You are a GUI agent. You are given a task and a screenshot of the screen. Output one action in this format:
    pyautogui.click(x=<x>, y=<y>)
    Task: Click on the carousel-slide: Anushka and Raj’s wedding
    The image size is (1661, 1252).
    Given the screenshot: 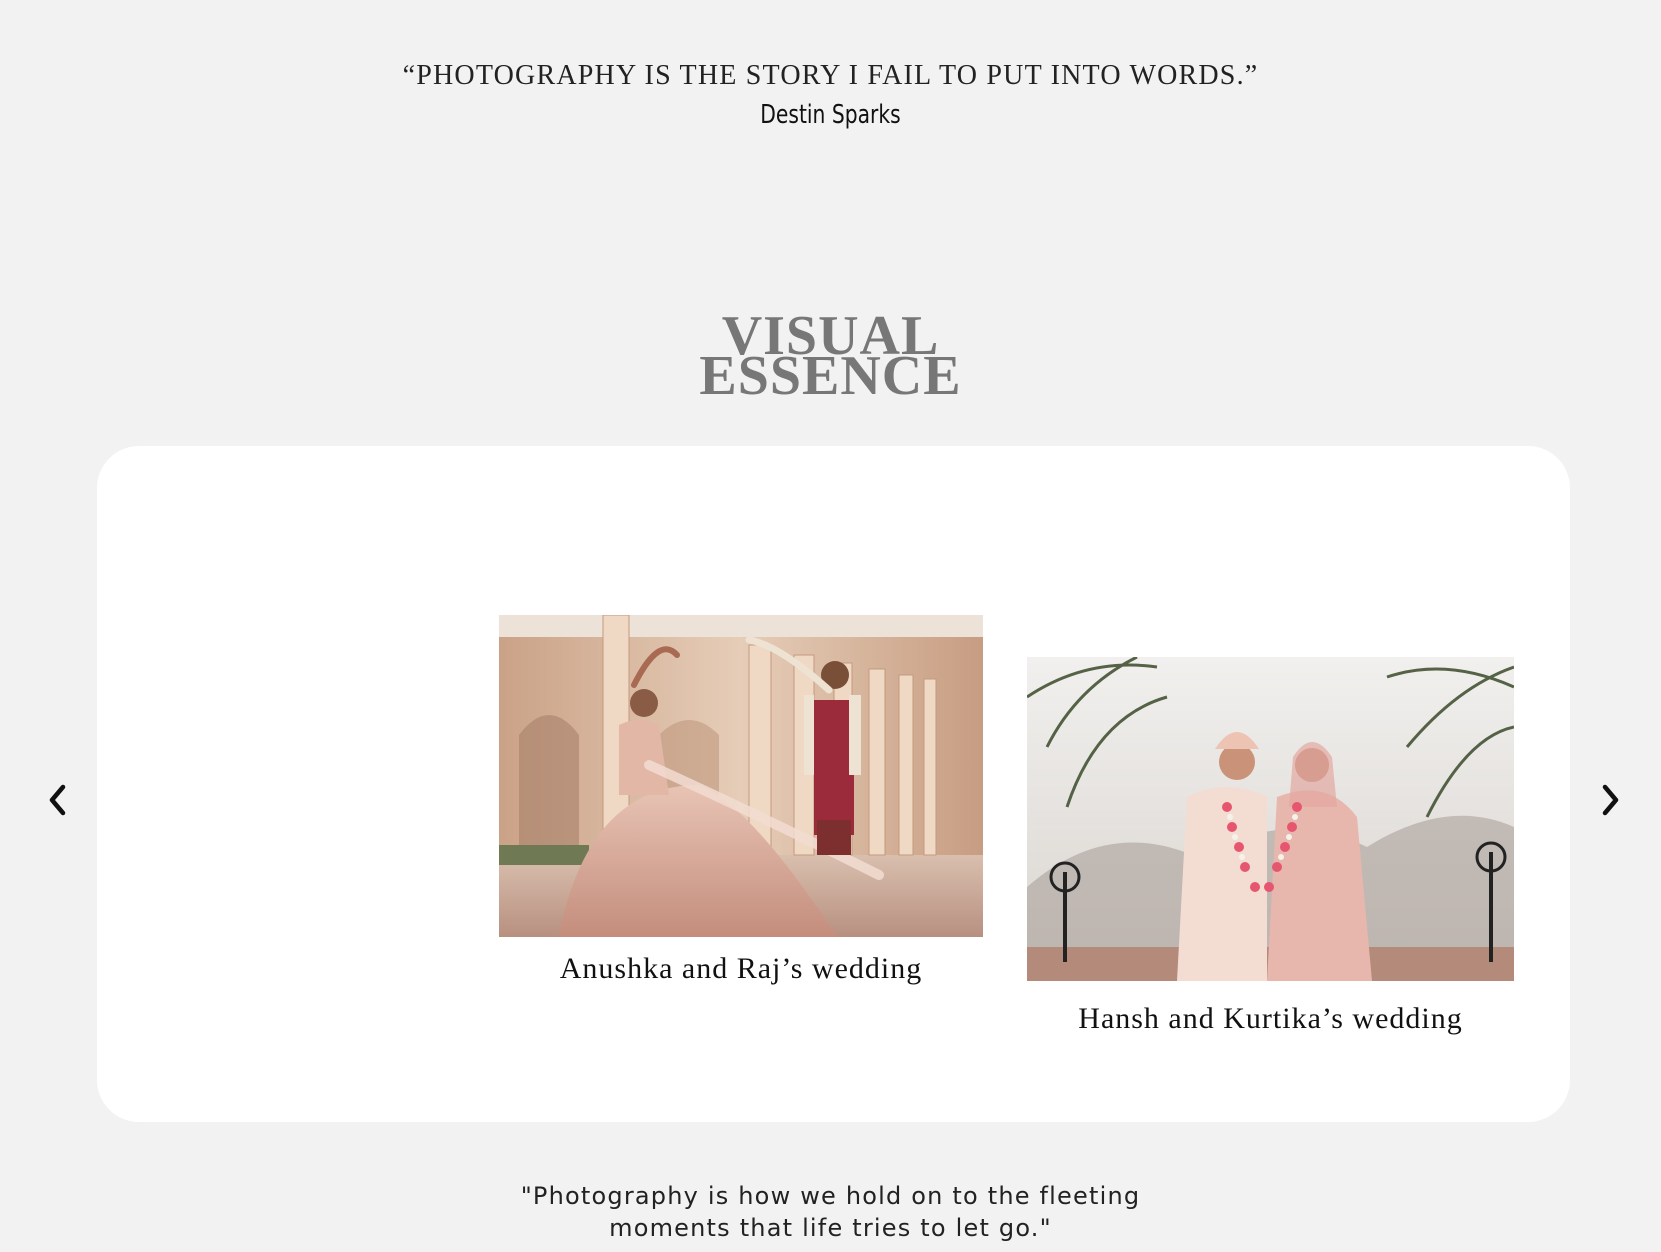 What is the action you would take?
    pyautogui.click(x=741, y=805)
    